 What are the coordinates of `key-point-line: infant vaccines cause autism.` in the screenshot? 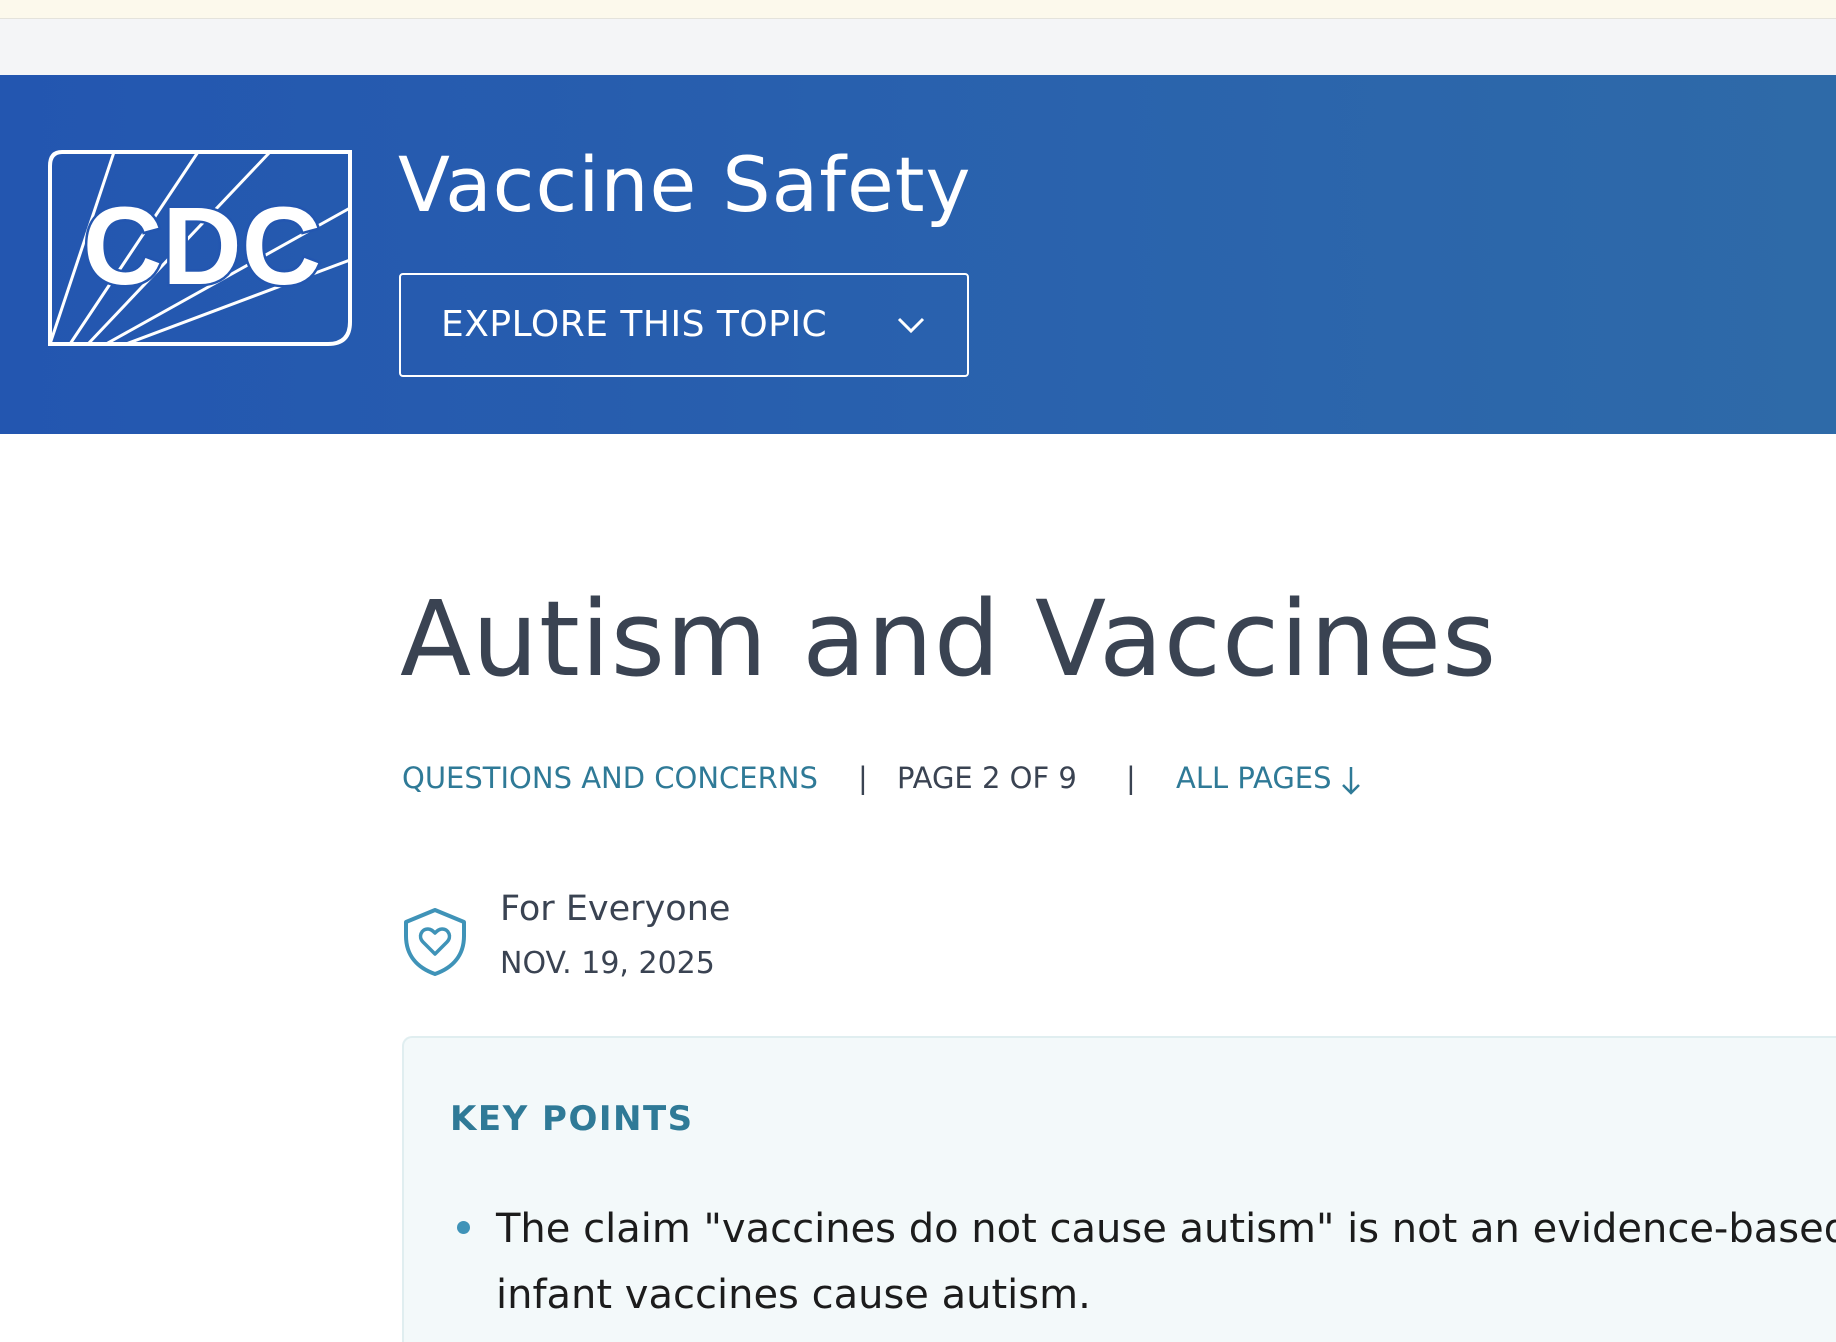 It's located at (793, 1295).